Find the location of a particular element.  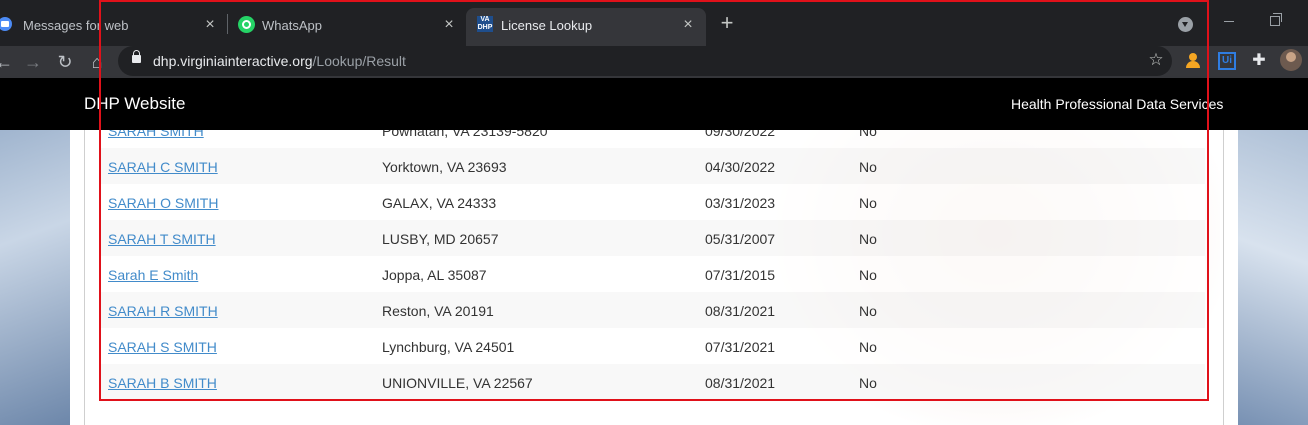

location-cell: Joppa, AL 35087 is located at coordinates (434, 275).